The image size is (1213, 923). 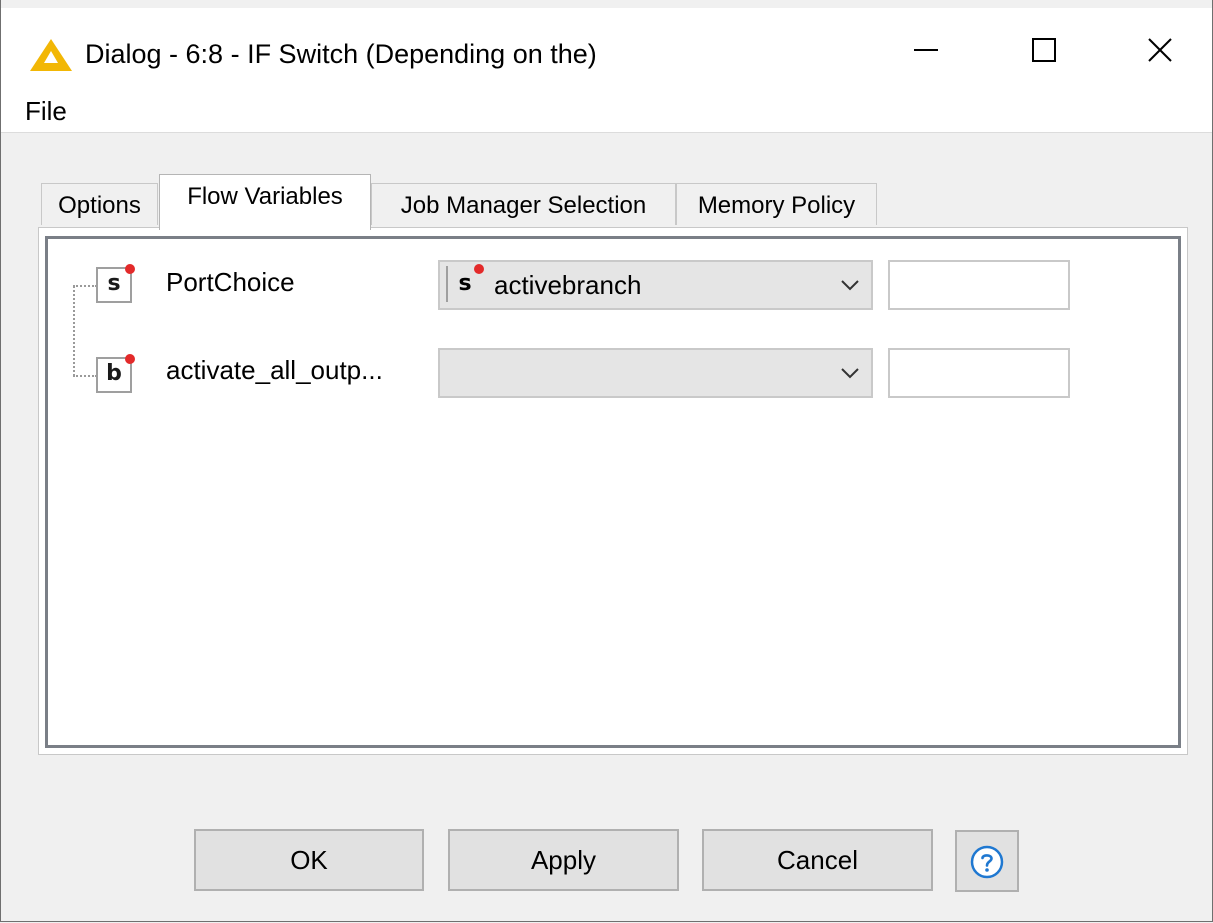 I want to click on tab-job-manager-selection: Job Manager Selection, so click(x=523, y=204).